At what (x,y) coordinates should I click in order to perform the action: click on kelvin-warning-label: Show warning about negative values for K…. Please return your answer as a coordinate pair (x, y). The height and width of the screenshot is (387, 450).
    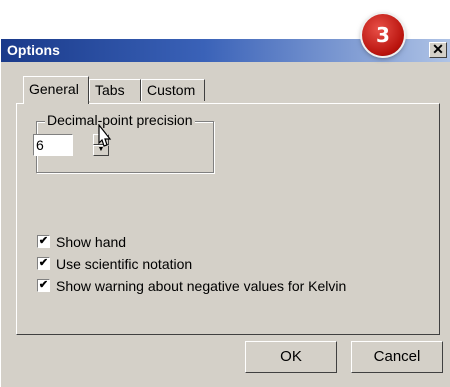
    Looking at the image, I should click on (201, 286).